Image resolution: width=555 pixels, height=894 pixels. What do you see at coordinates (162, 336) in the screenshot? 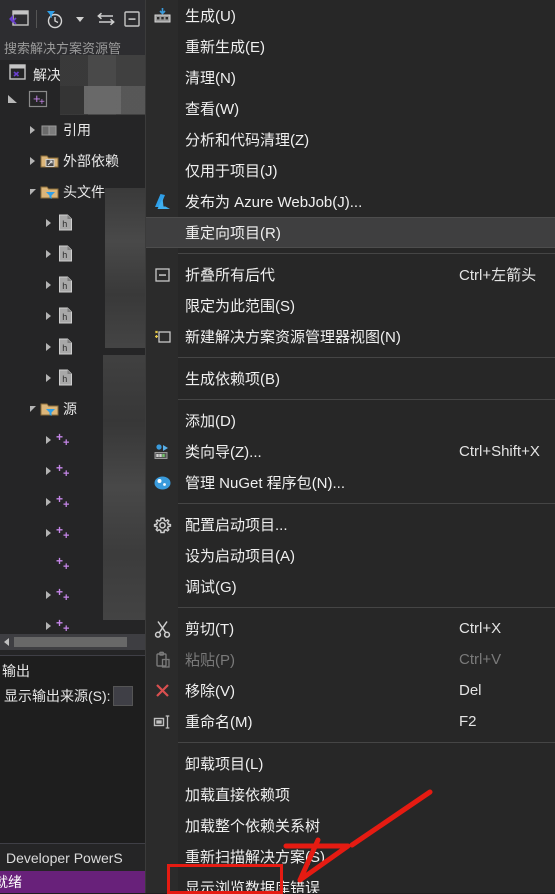
I see `new-view-icon` at bounding box center [162, 336].